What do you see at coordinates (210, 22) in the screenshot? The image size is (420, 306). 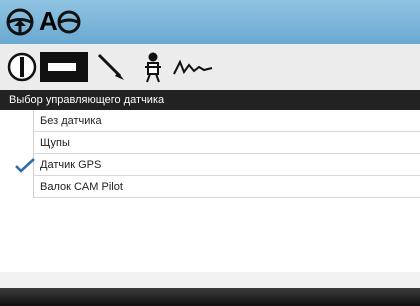 I see `top-status-bar: A` at bounding box center [210, 22].